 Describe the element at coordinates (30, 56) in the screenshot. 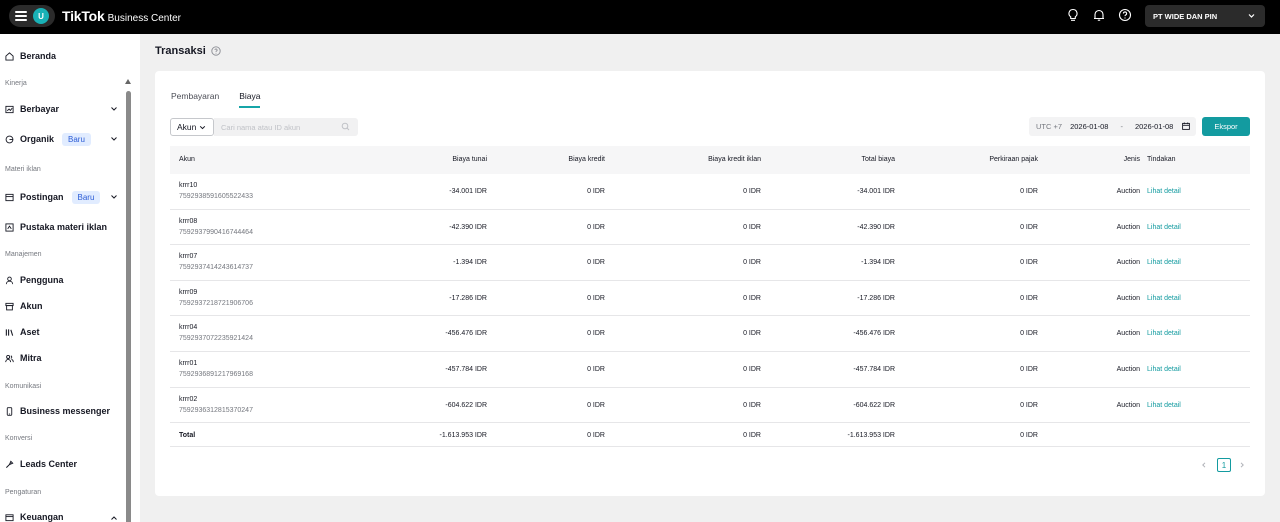

I see `sidebar-item-home: Beranda` at that location.